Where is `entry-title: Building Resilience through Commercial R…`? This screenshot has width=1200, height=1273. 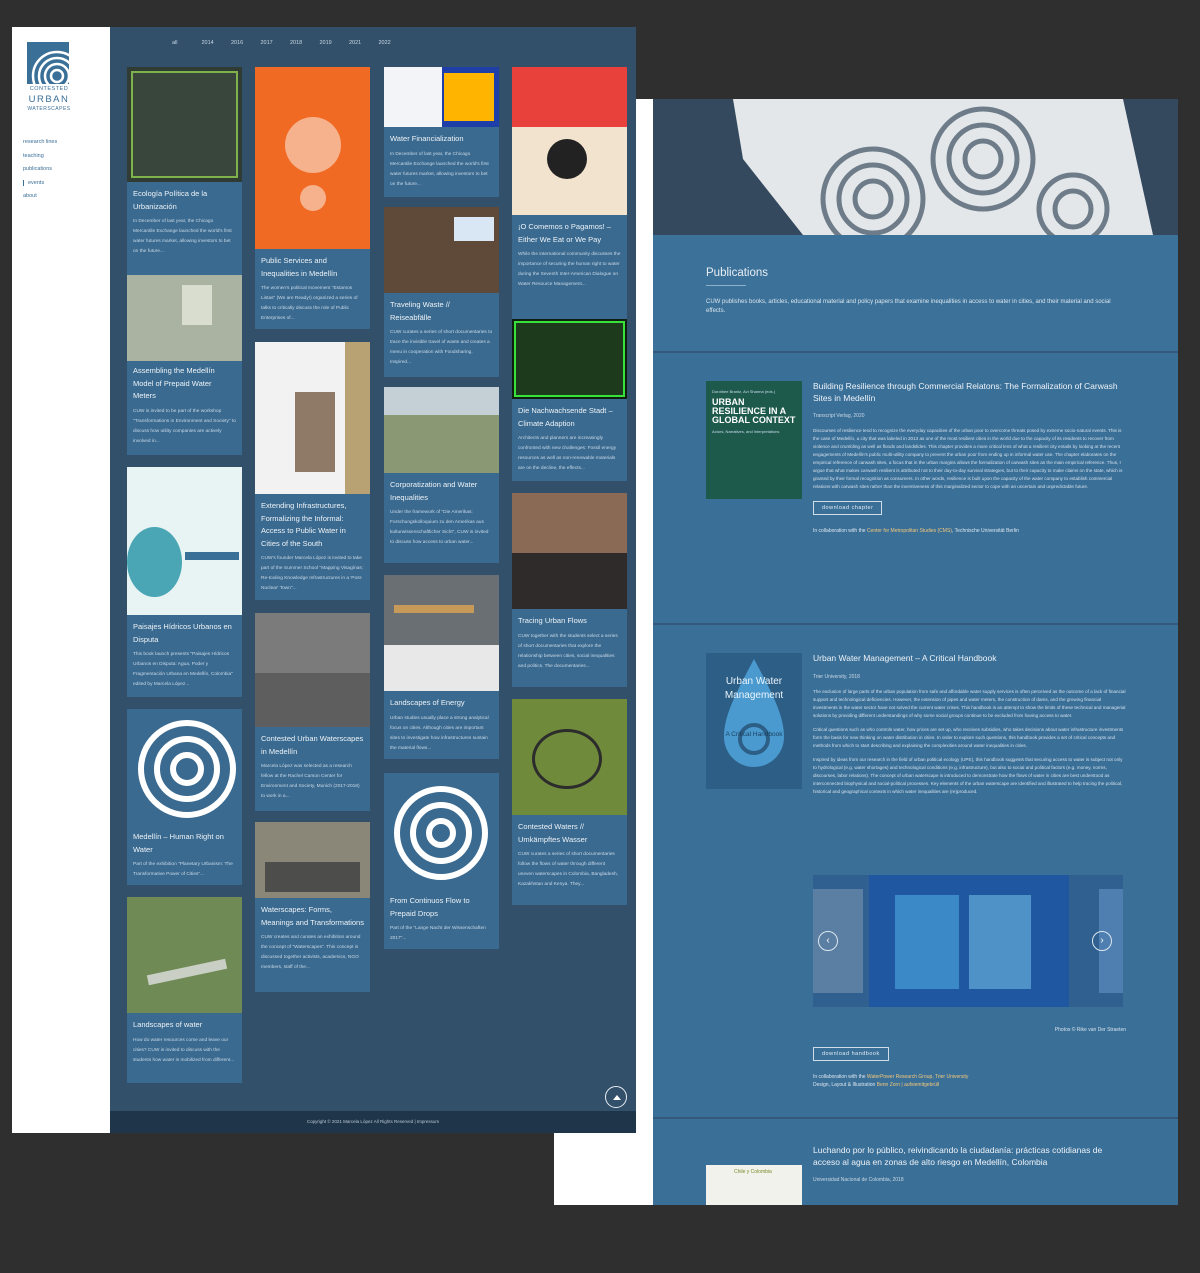 entry-title: Building Resilience through Commercial R… is located at coordinates (969, 392).